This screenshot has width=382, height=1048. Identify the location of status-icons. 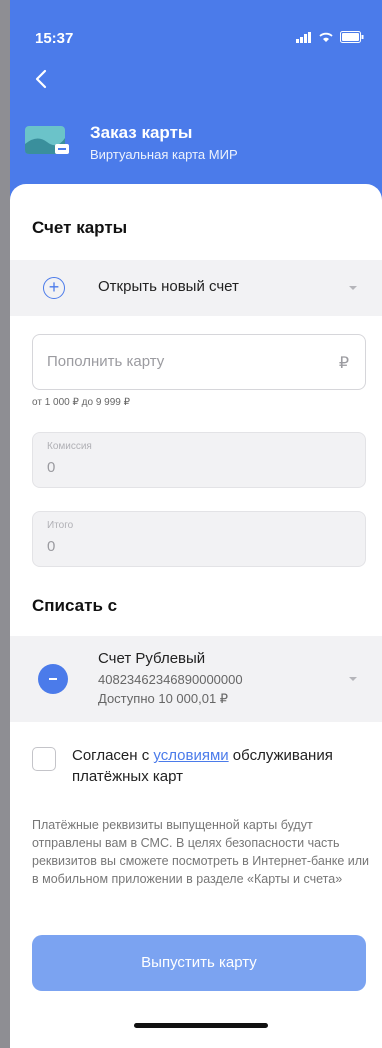
(330, 37).